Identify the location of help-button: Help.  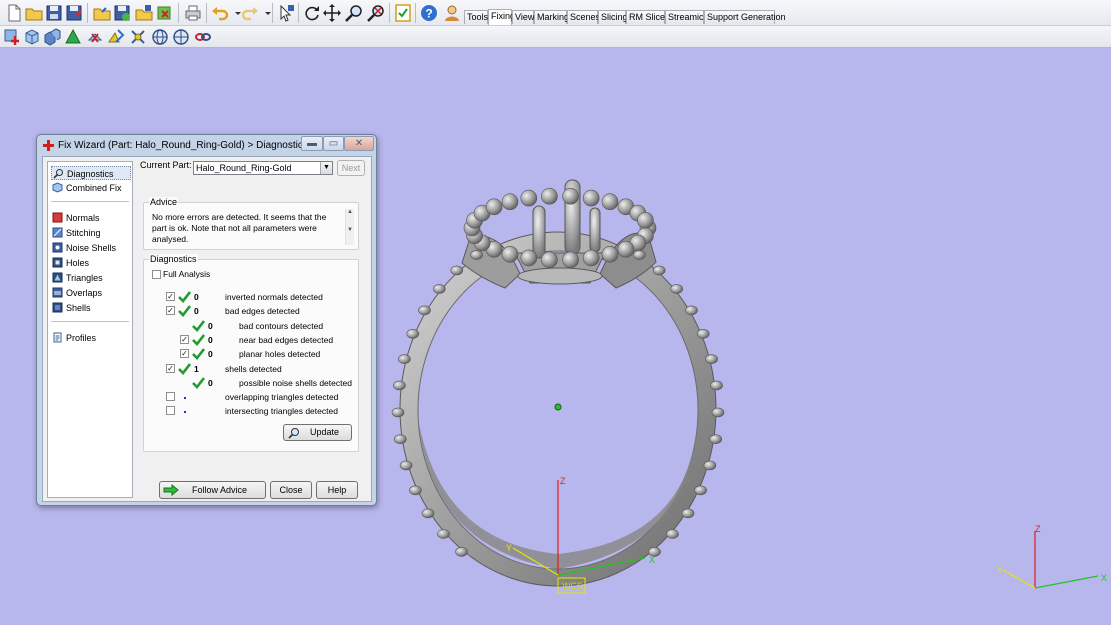
(337, 490).